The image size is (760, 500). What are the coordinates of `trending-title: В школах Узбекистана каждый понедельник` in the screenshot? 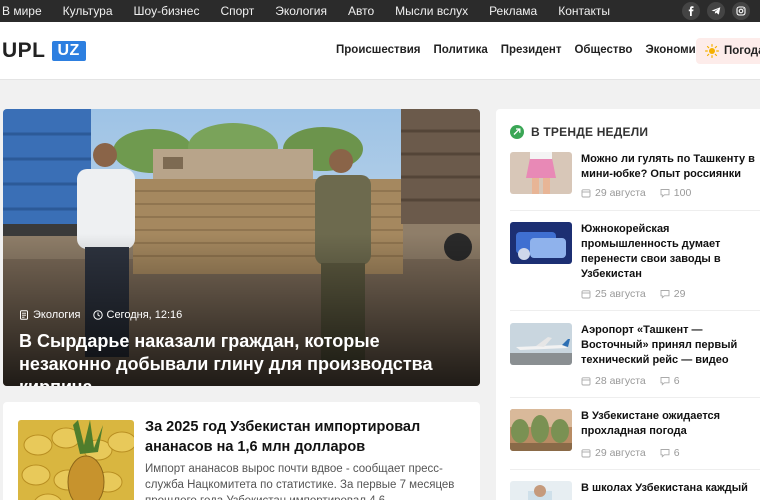 It's located at (670, 490).